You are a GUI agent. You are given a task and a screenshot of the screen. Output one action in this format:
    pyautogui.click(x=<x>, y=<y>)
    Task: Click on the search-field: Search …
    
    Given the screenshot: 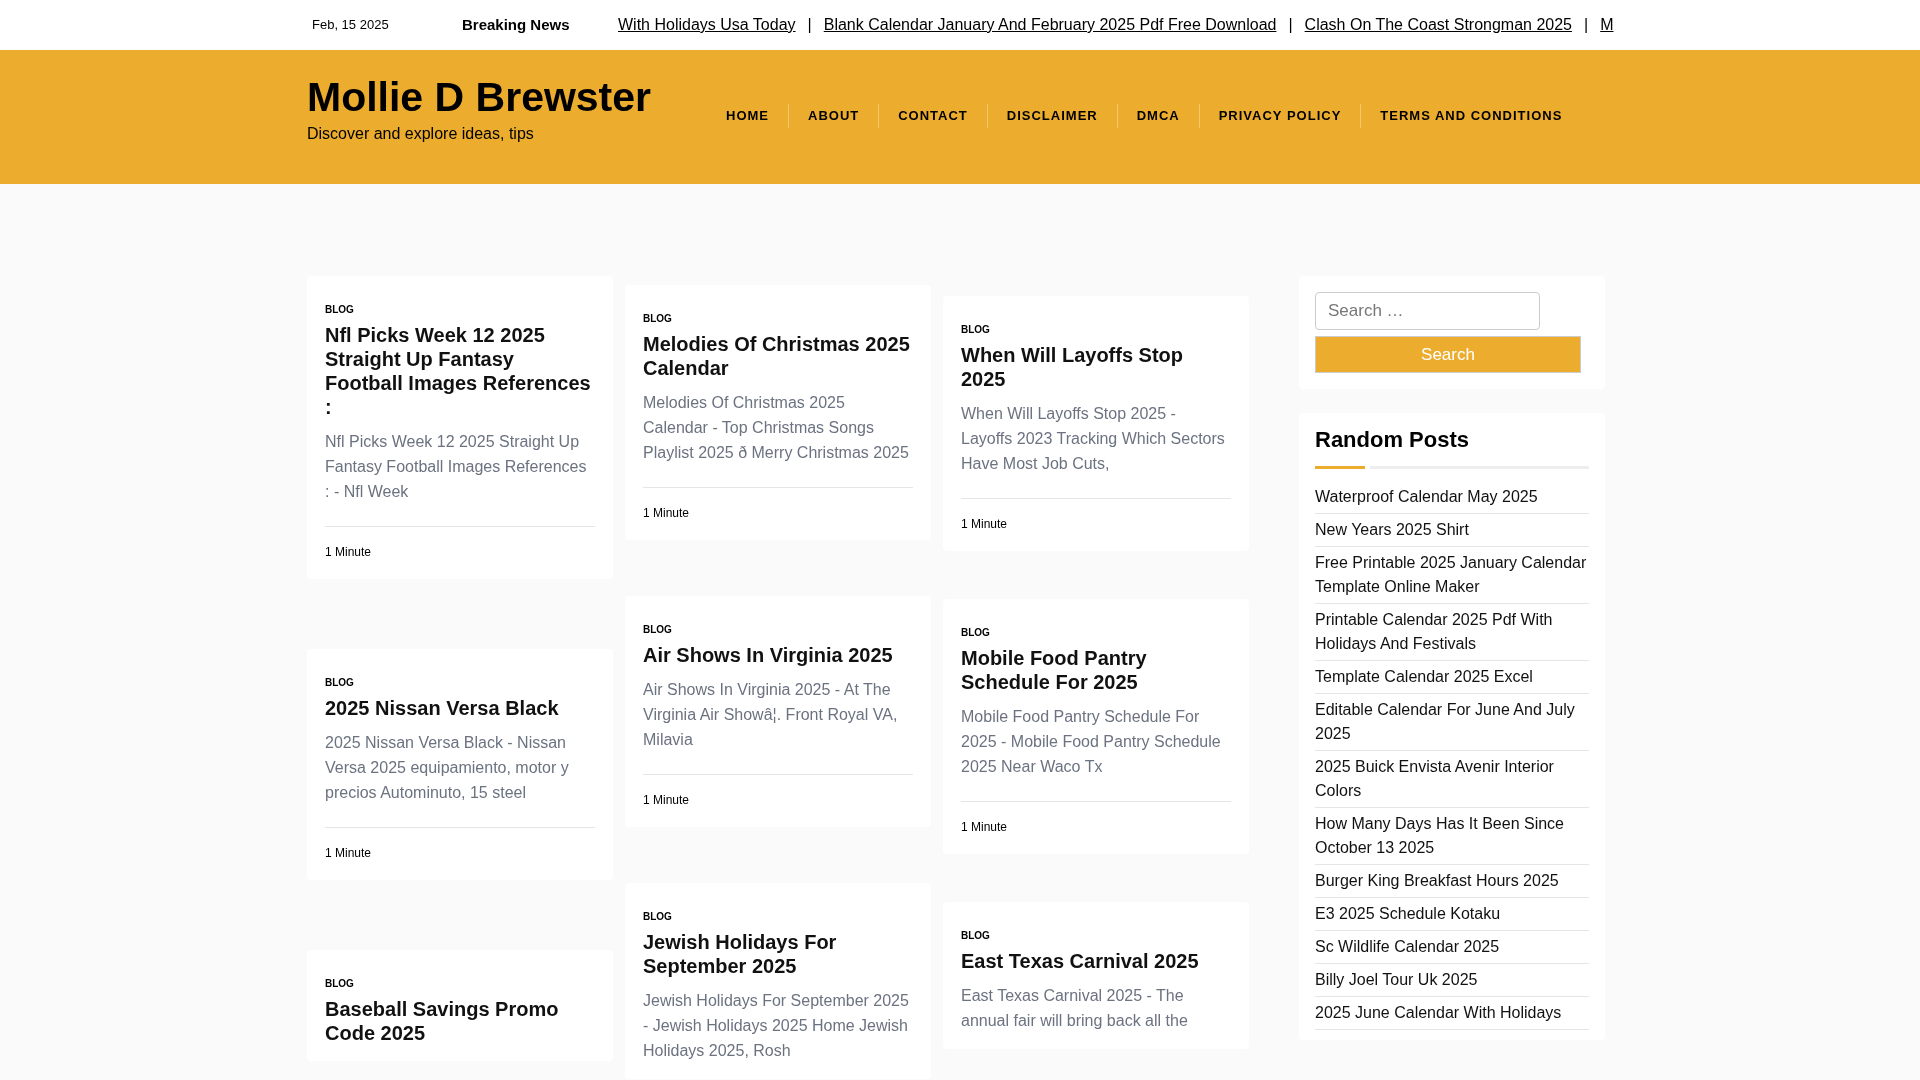 What is the action you would take?
    pyautogui.click(x=1427, y=311)
    